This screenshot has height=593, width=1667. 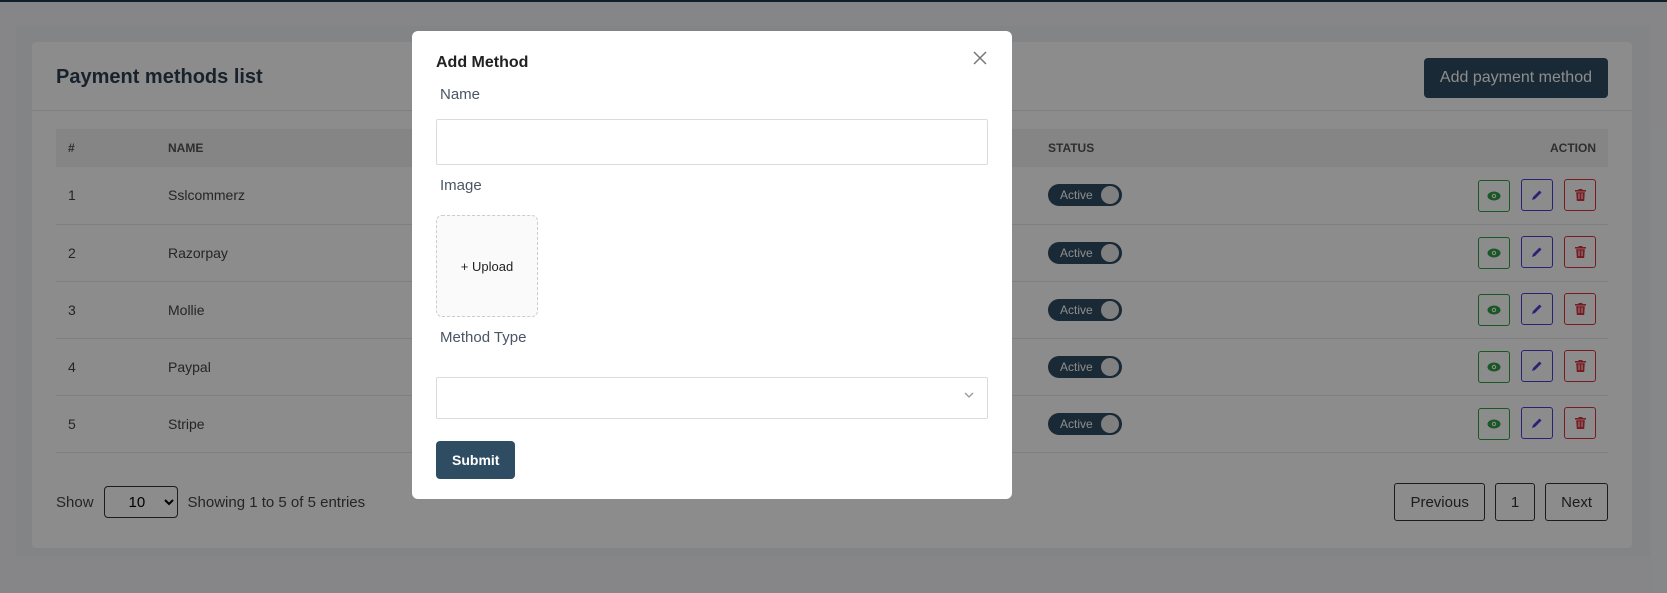 I want to click on method-type-select, so click(x=712, y=398).